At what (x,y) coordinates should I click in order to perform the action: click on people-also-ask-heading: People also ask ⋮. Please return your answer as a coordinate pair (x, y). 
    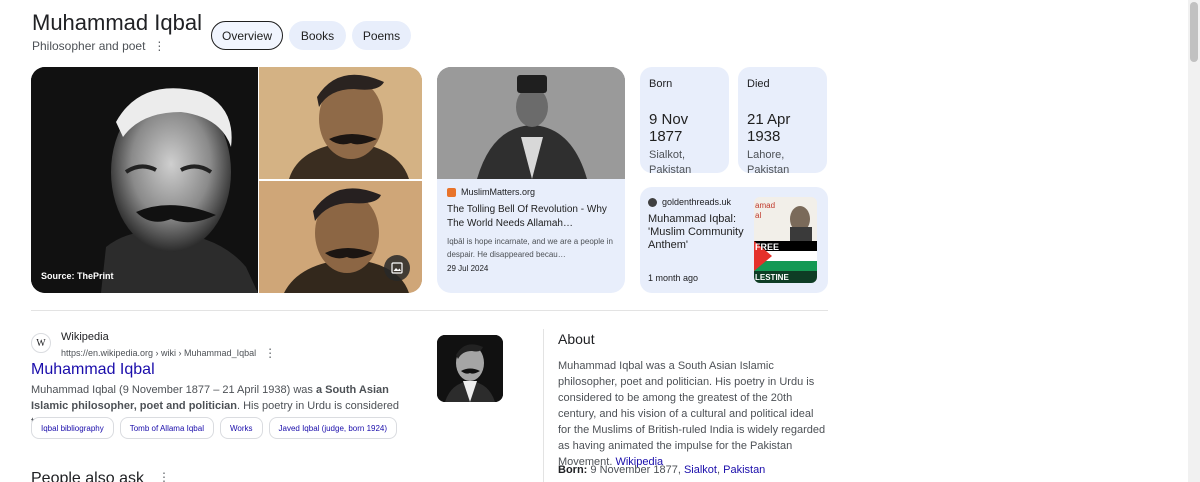
    Looking at the image, I should click on (100, 476).